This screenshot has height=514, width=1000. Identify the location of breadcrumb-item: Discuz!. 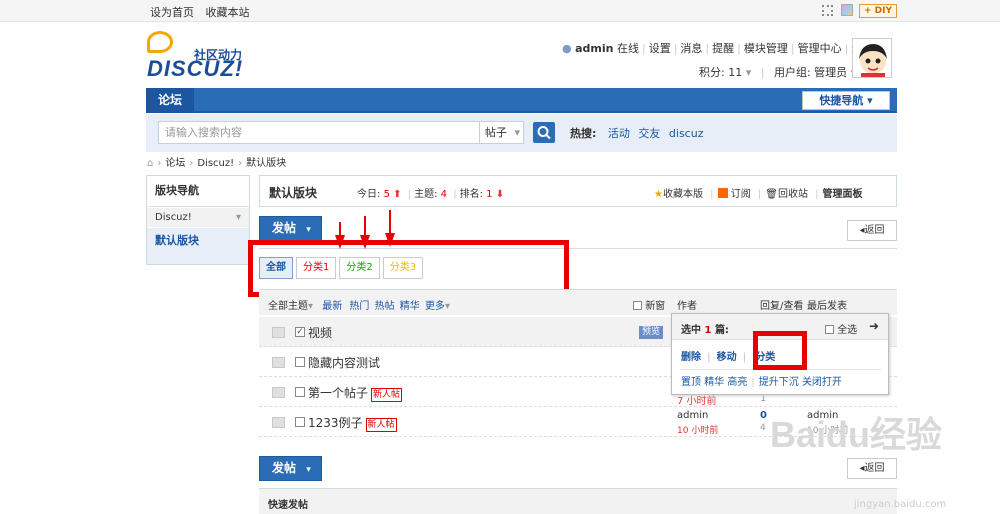
(215, 163).